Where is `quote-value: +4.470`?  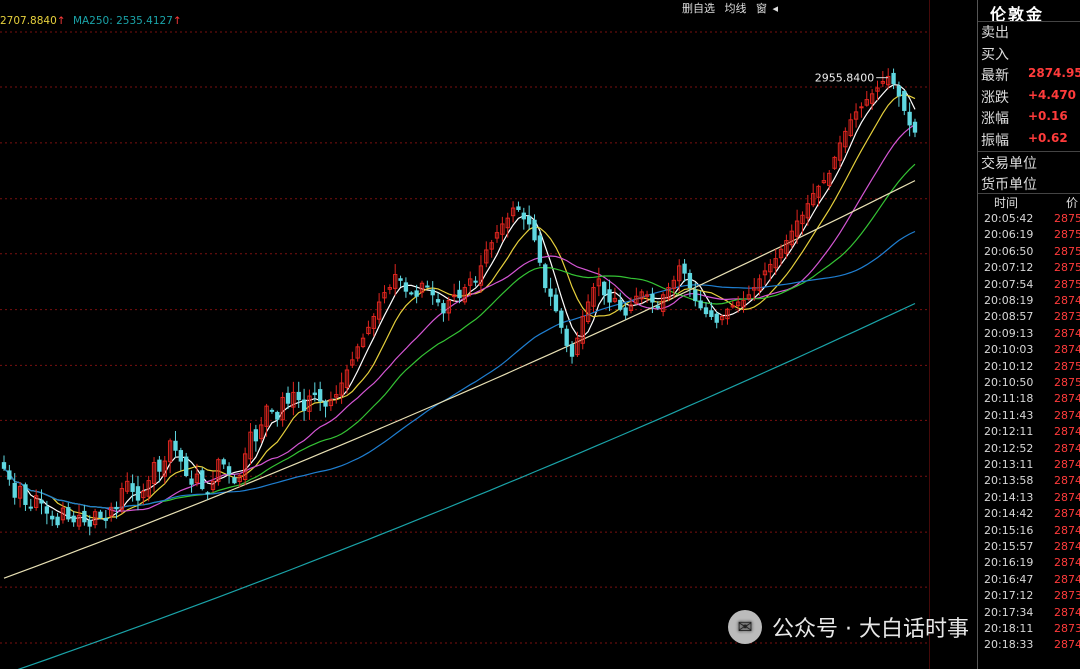 quote-value: +4.470 is located at coordinates (1052, 94).